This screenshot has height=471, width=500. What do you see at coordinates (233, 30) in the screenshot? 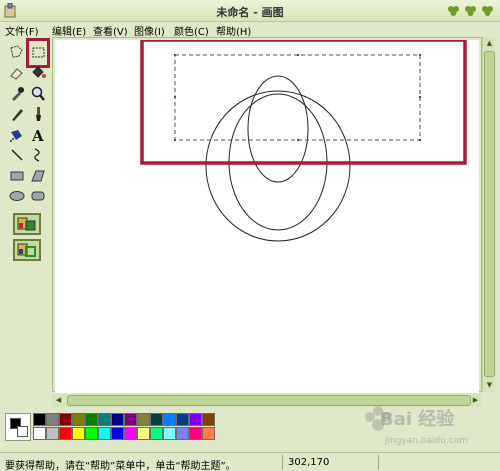
I see `menu-help: 帮助(H)` at bounding box center [233, 30].